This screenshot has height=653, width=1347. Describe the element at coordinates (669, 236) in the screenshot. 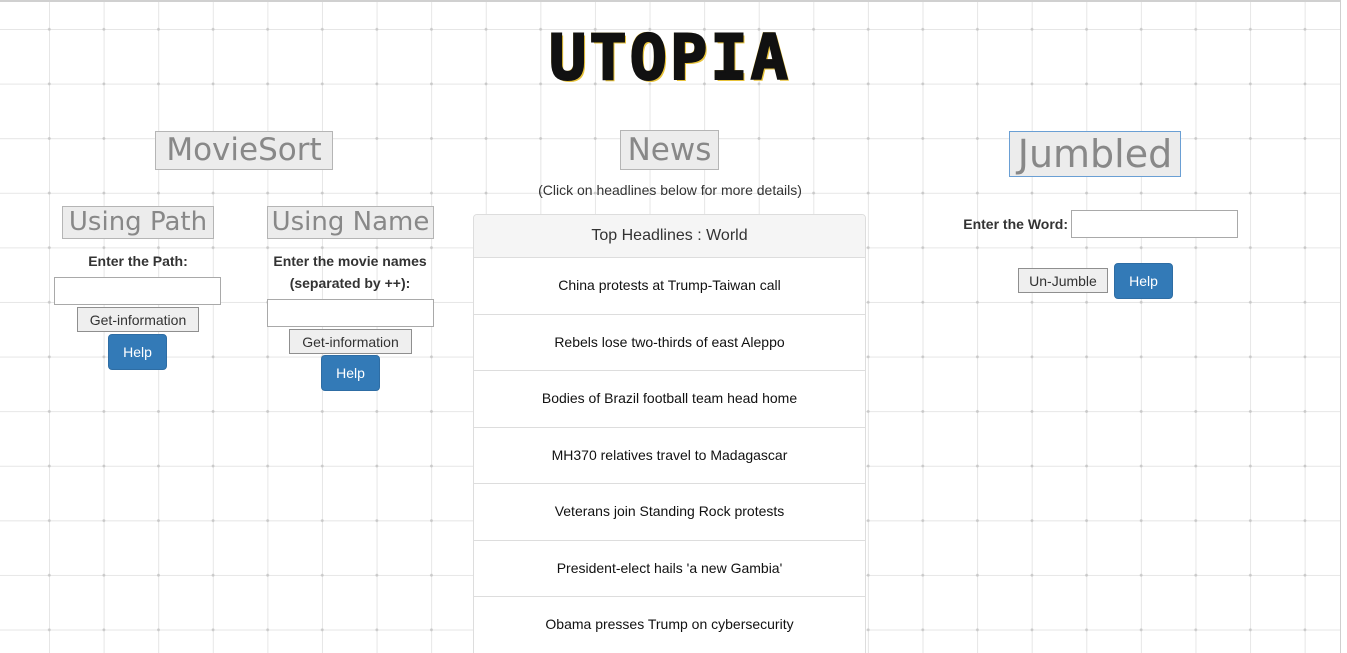

I see `headlines-panel-title: Top Headlines : World` at that location.